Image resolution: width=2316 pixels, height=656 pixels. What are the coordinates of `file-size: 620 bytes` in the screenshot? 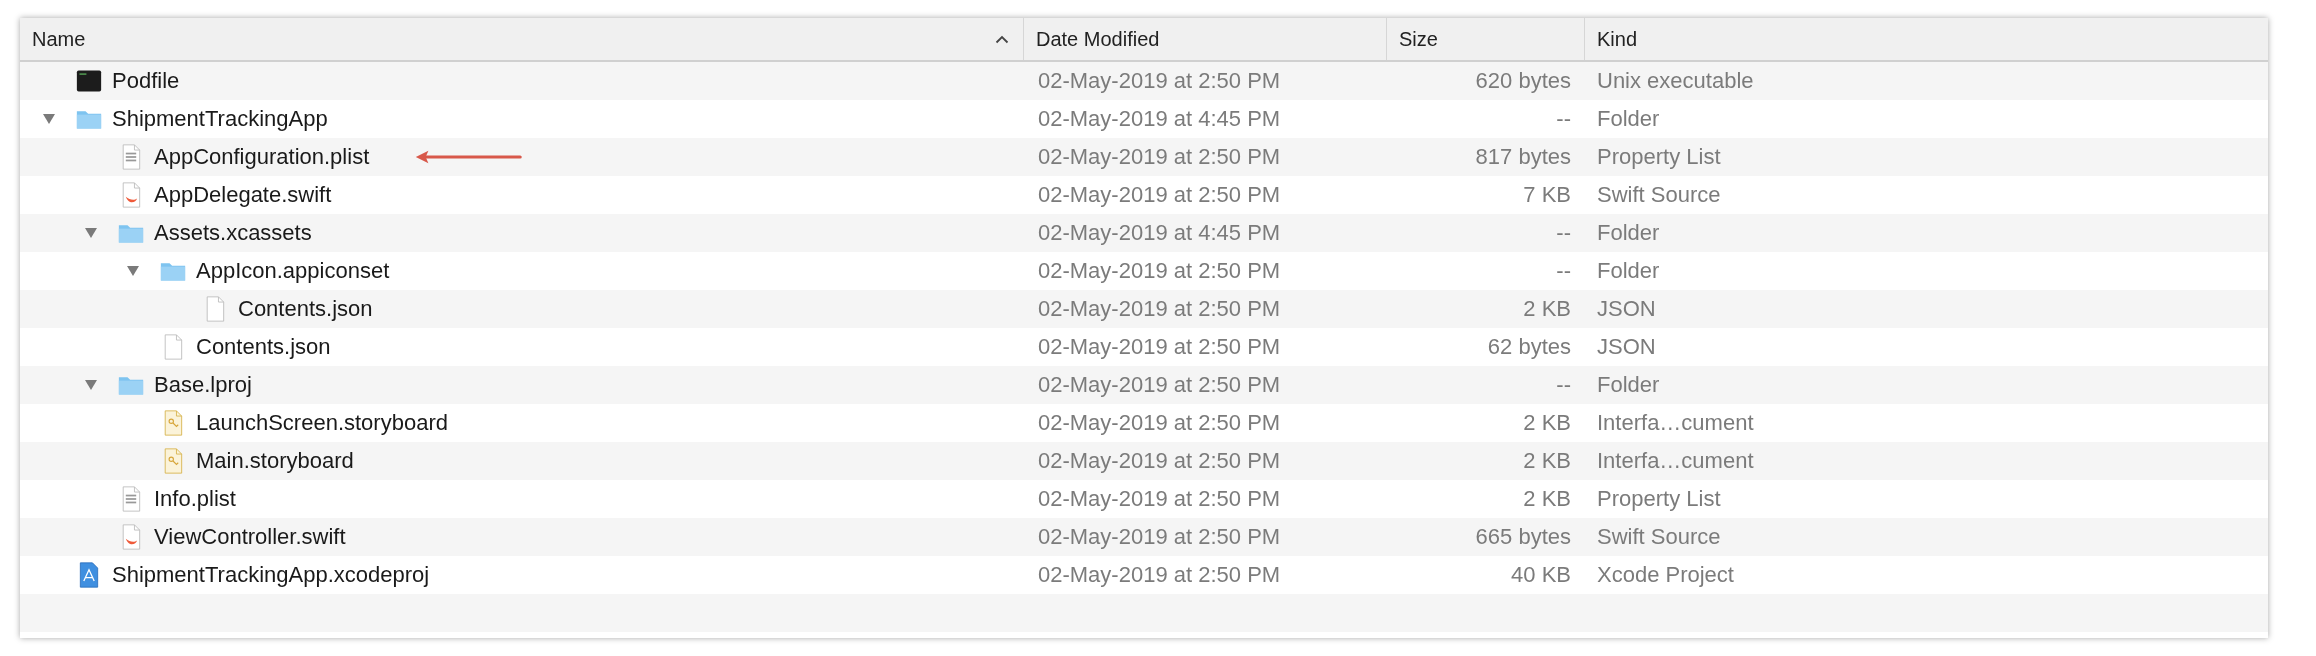 It's located at (1523, 81).